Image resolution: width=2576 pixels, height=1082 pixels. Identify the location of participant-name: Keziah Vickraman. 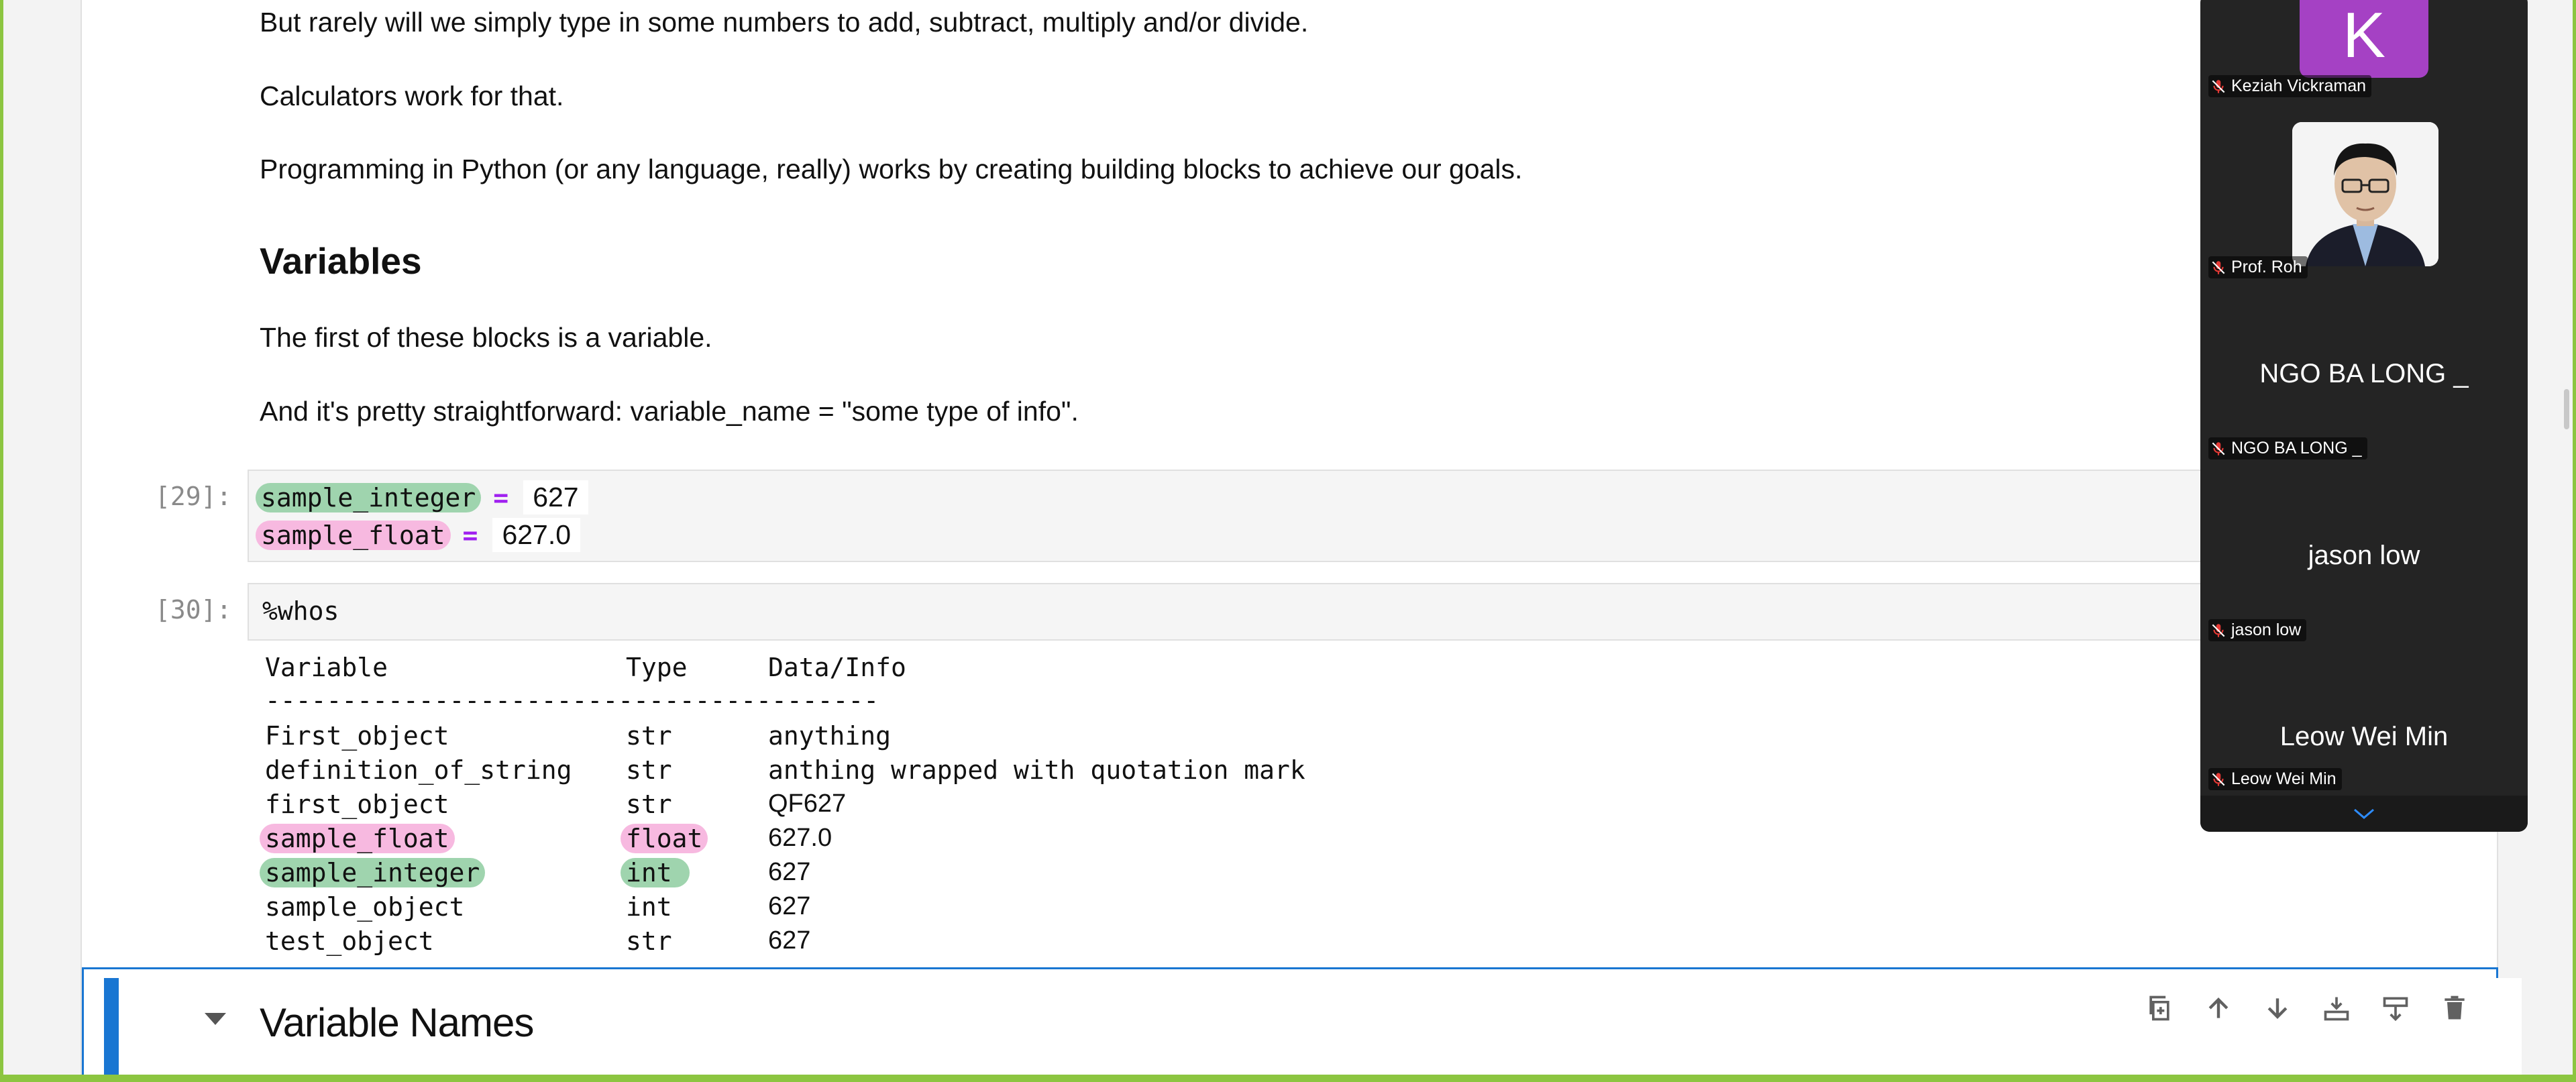
(2299, 85).